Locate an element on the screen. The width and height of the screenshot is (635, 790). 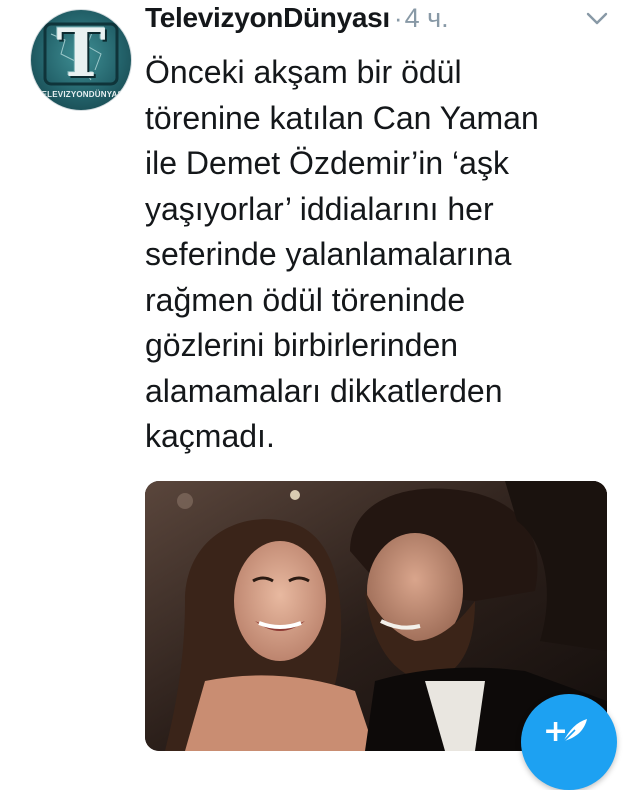
tweet-text-line: ile Demet Özdemir’in ‘aşk is located at coordinates (327, 163).